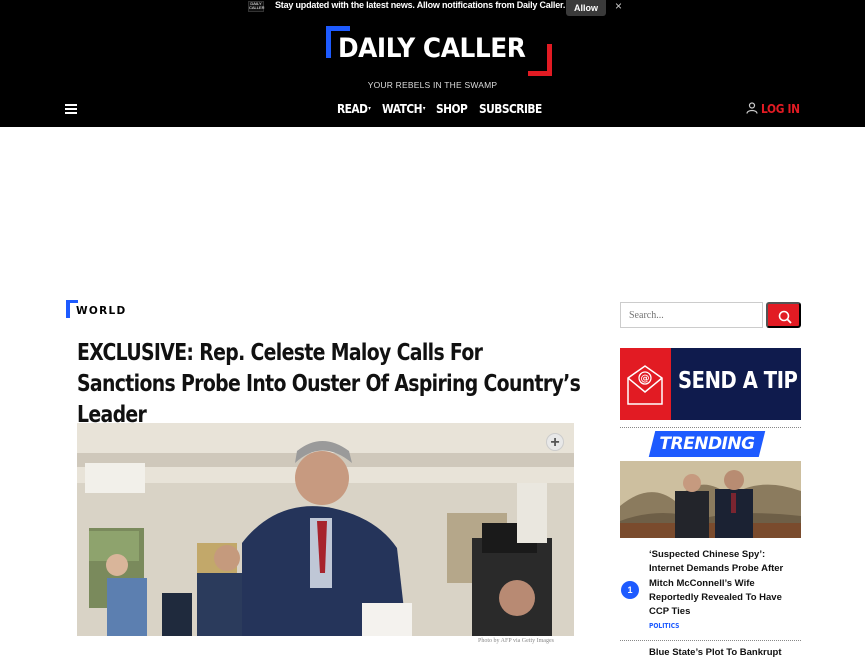  Describe the element at coordinates (516, 641) in the screenshot. I see `photo-credit: Photo by AFP via Getty Images` at that location.